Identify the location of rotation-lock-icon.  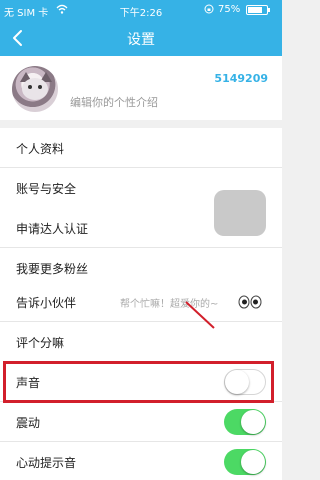
(209, 9).